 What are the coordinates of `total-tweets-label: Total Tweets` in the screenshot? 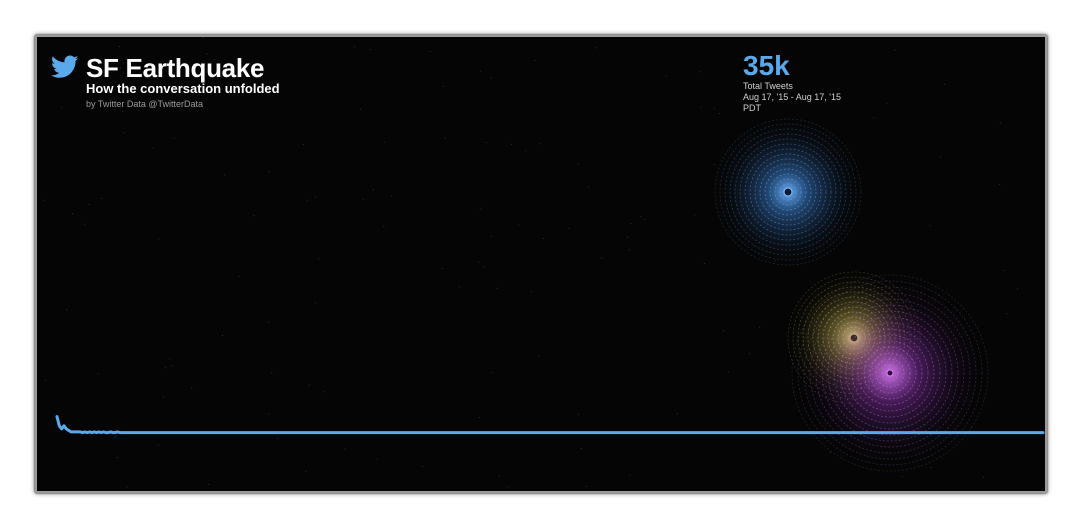 It's located at (768, 86).